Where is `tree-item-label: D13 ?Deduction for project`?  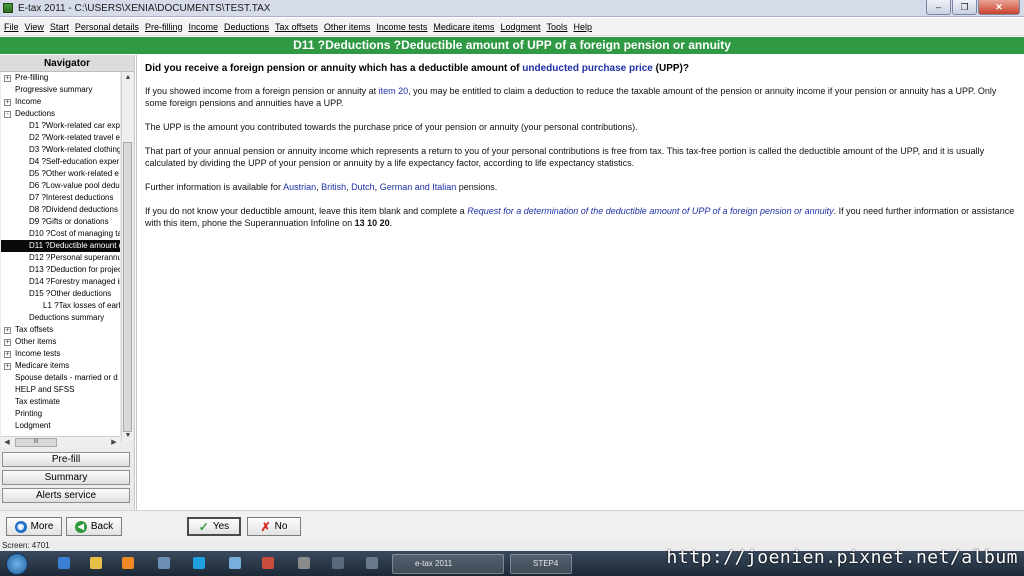
tree-item-label: D13 ?Deduction for project is located at coordinates (74, 269).